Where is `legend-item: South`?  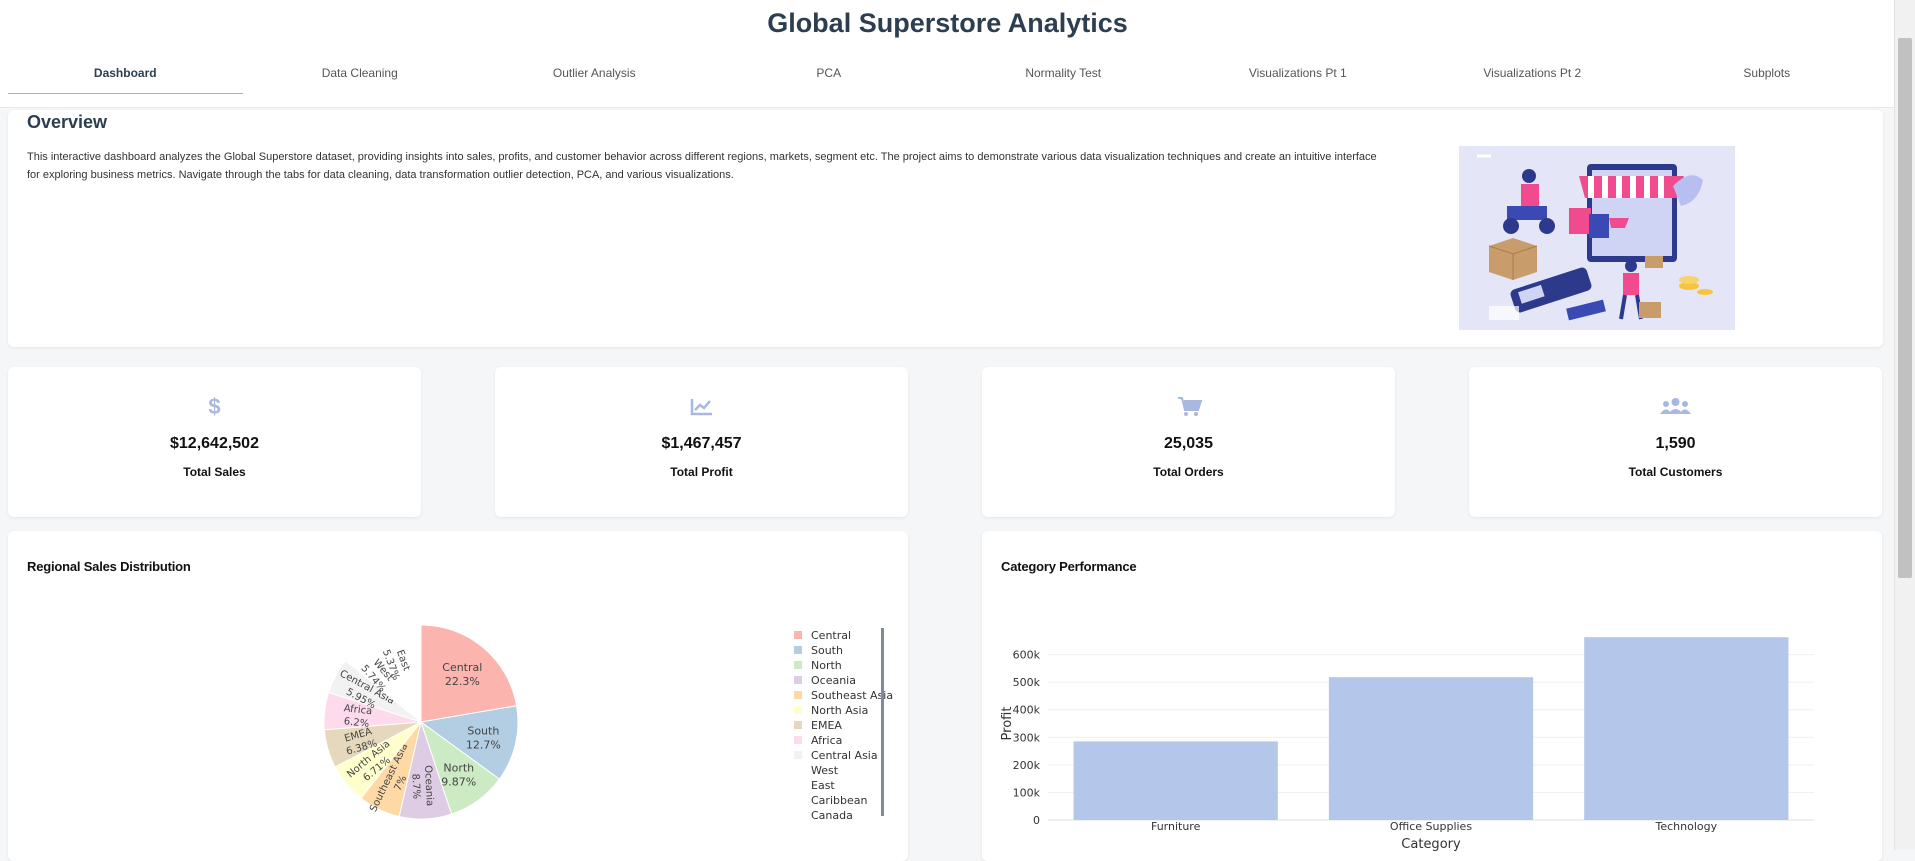
legend-item: South is located at coordinates (827, 650).